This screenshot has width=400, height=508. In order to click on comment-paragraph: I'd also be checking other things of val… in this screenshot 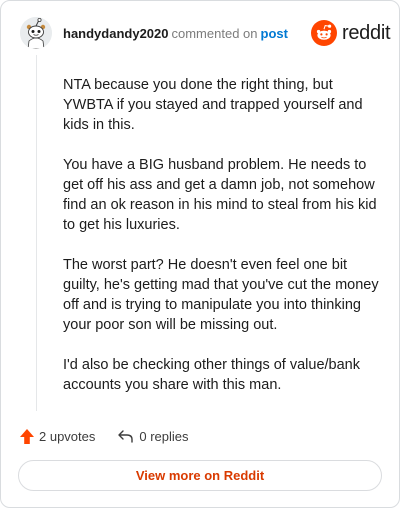, I will do `click(211, 375)`.